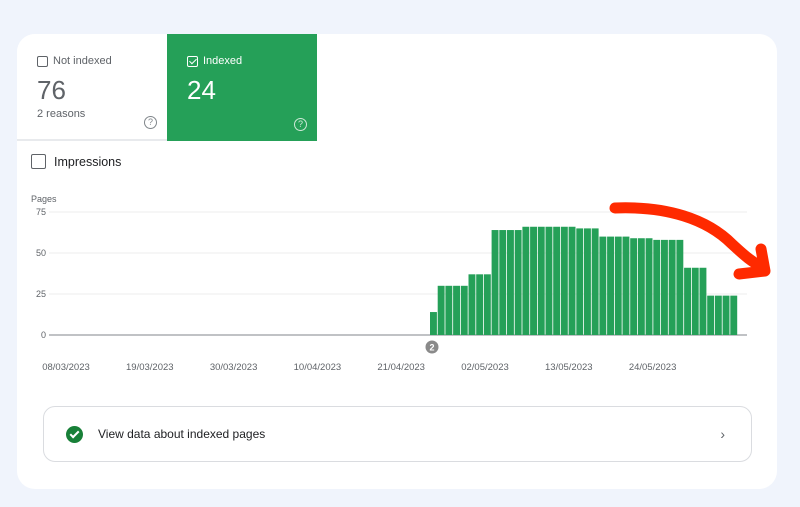 The width and height of the screenshot is (800, 507). I want to click on x-tick-label: 24/05/2023, so click(653, 367).